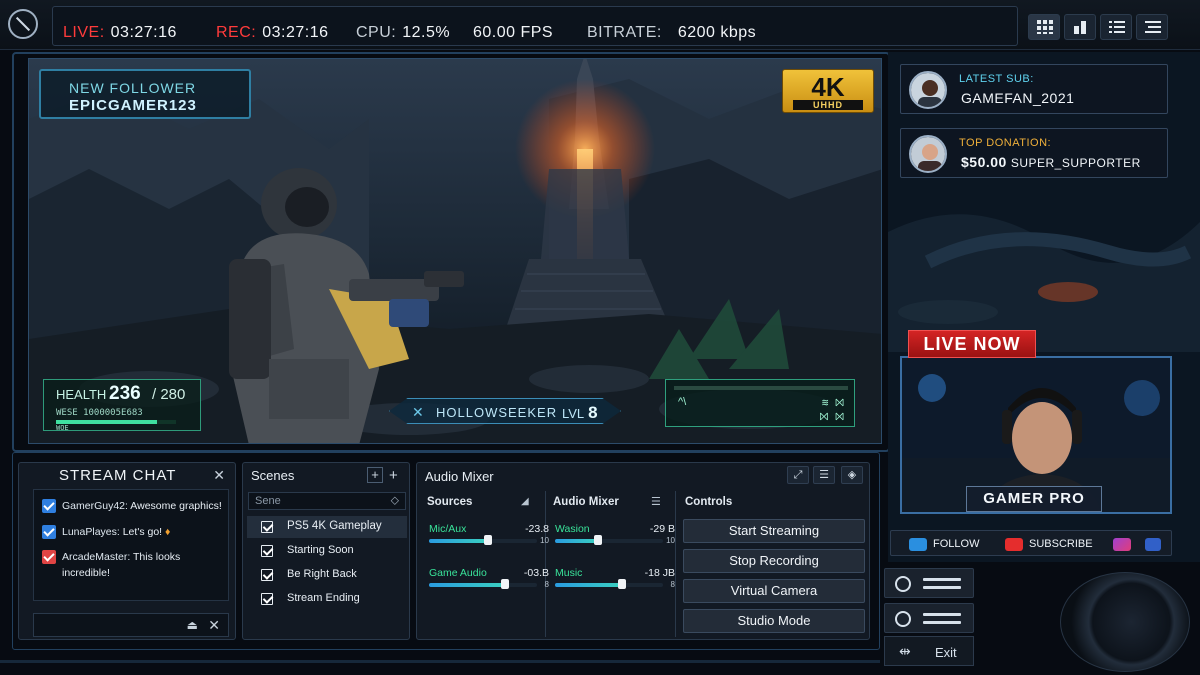  I want to click on menu-view-button, so click(1152, 27).